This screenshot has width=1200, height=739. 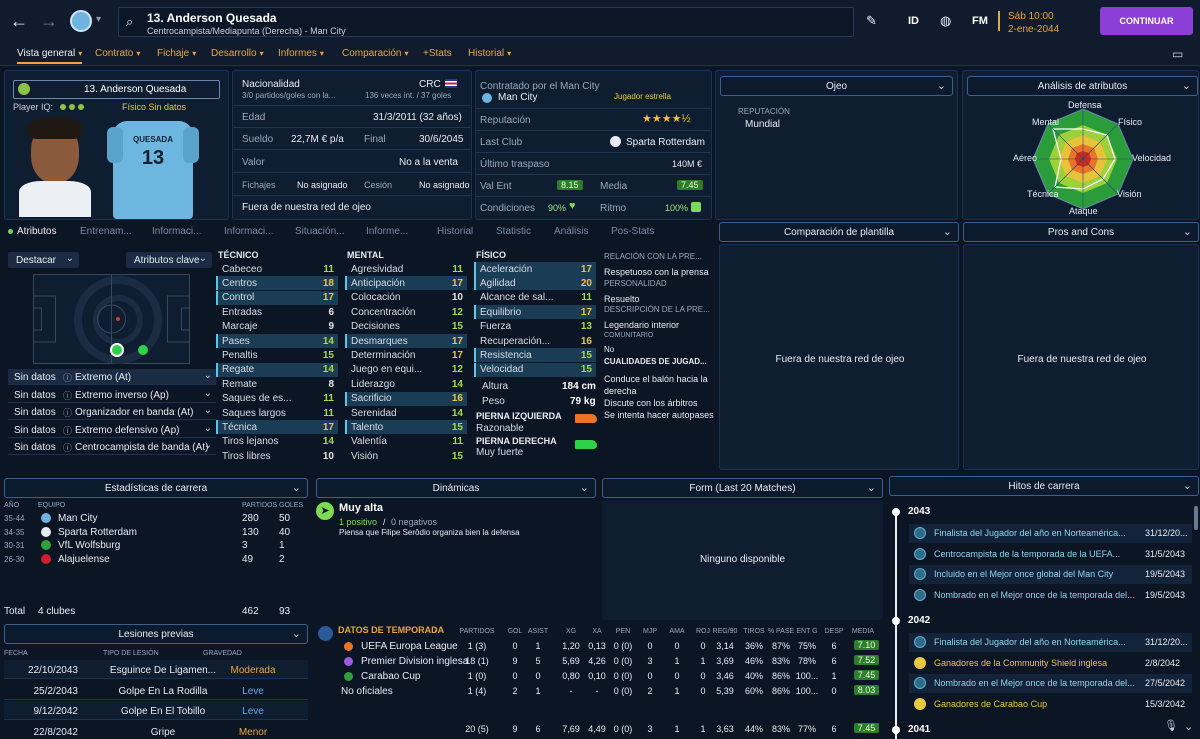 I want to click on scrollbar-thumb, so click(x=1196, y=518).